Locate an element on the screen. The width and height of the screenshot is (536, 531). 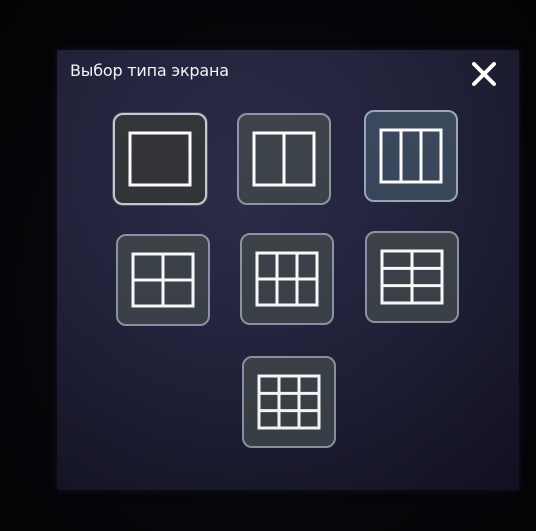
grid-3x2-icon is located at coordinates (287, 279).